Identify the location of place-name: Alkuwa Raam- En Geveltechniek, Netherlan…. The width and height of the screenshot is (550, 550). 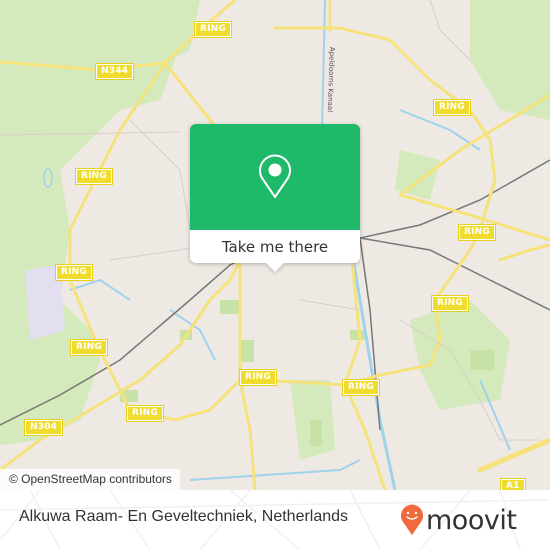
(184, 516).